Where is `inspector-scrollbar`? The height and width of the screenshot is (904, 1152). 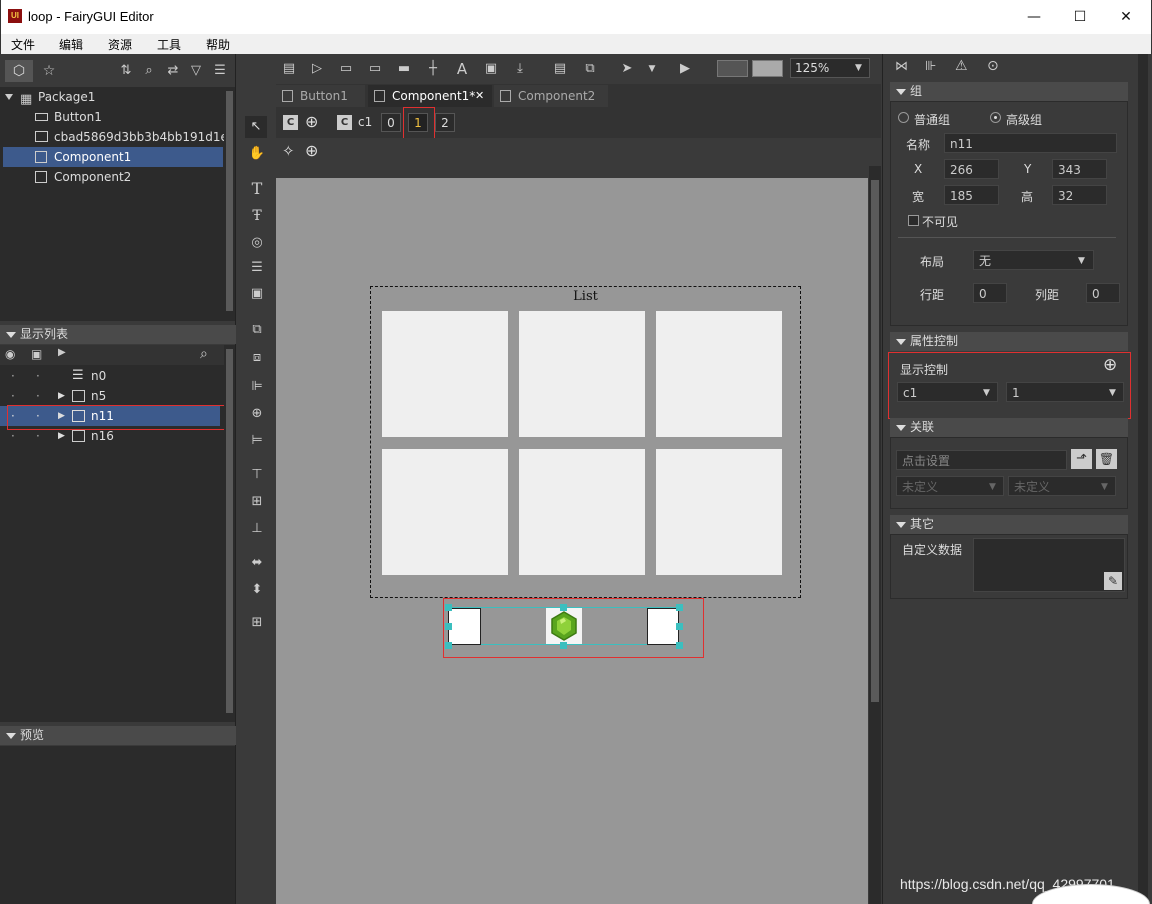 inspector-scrollbar is located at coordinates (1143, 479).